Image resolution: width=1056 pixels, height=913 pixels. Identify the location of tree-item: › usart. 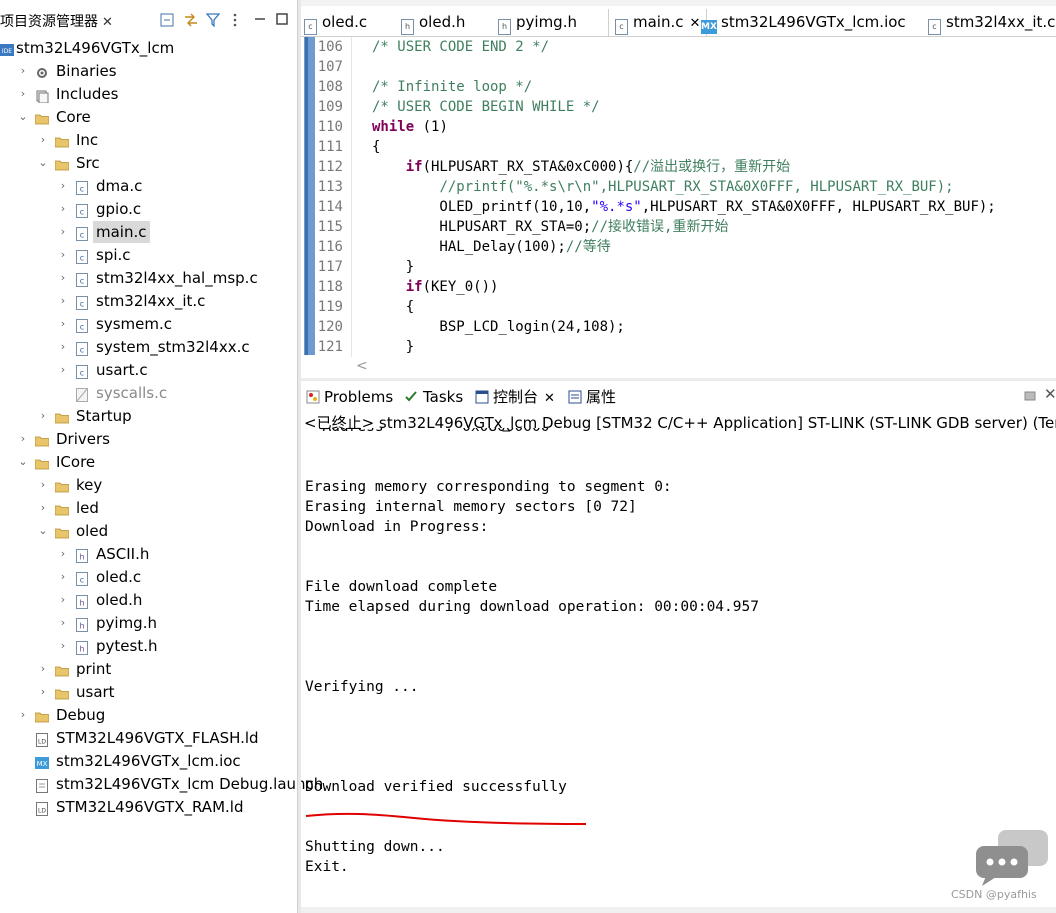
(148, 692).